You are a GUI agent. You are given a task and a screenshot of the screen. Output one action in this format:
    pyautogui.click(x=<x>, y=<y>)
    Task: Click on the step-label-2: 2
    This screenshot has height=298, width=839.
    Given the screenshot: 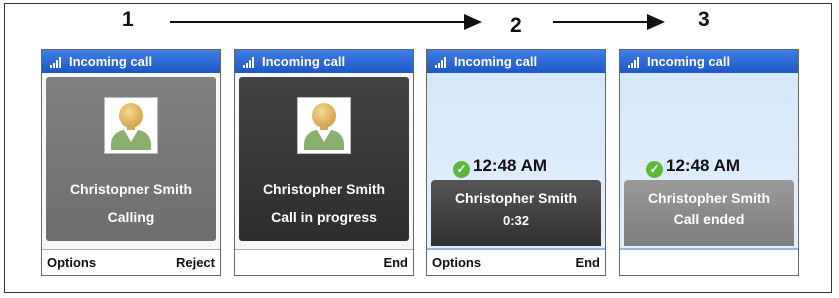 What is the action you would take?
    pyautogui.click(x=516, y=25)
    